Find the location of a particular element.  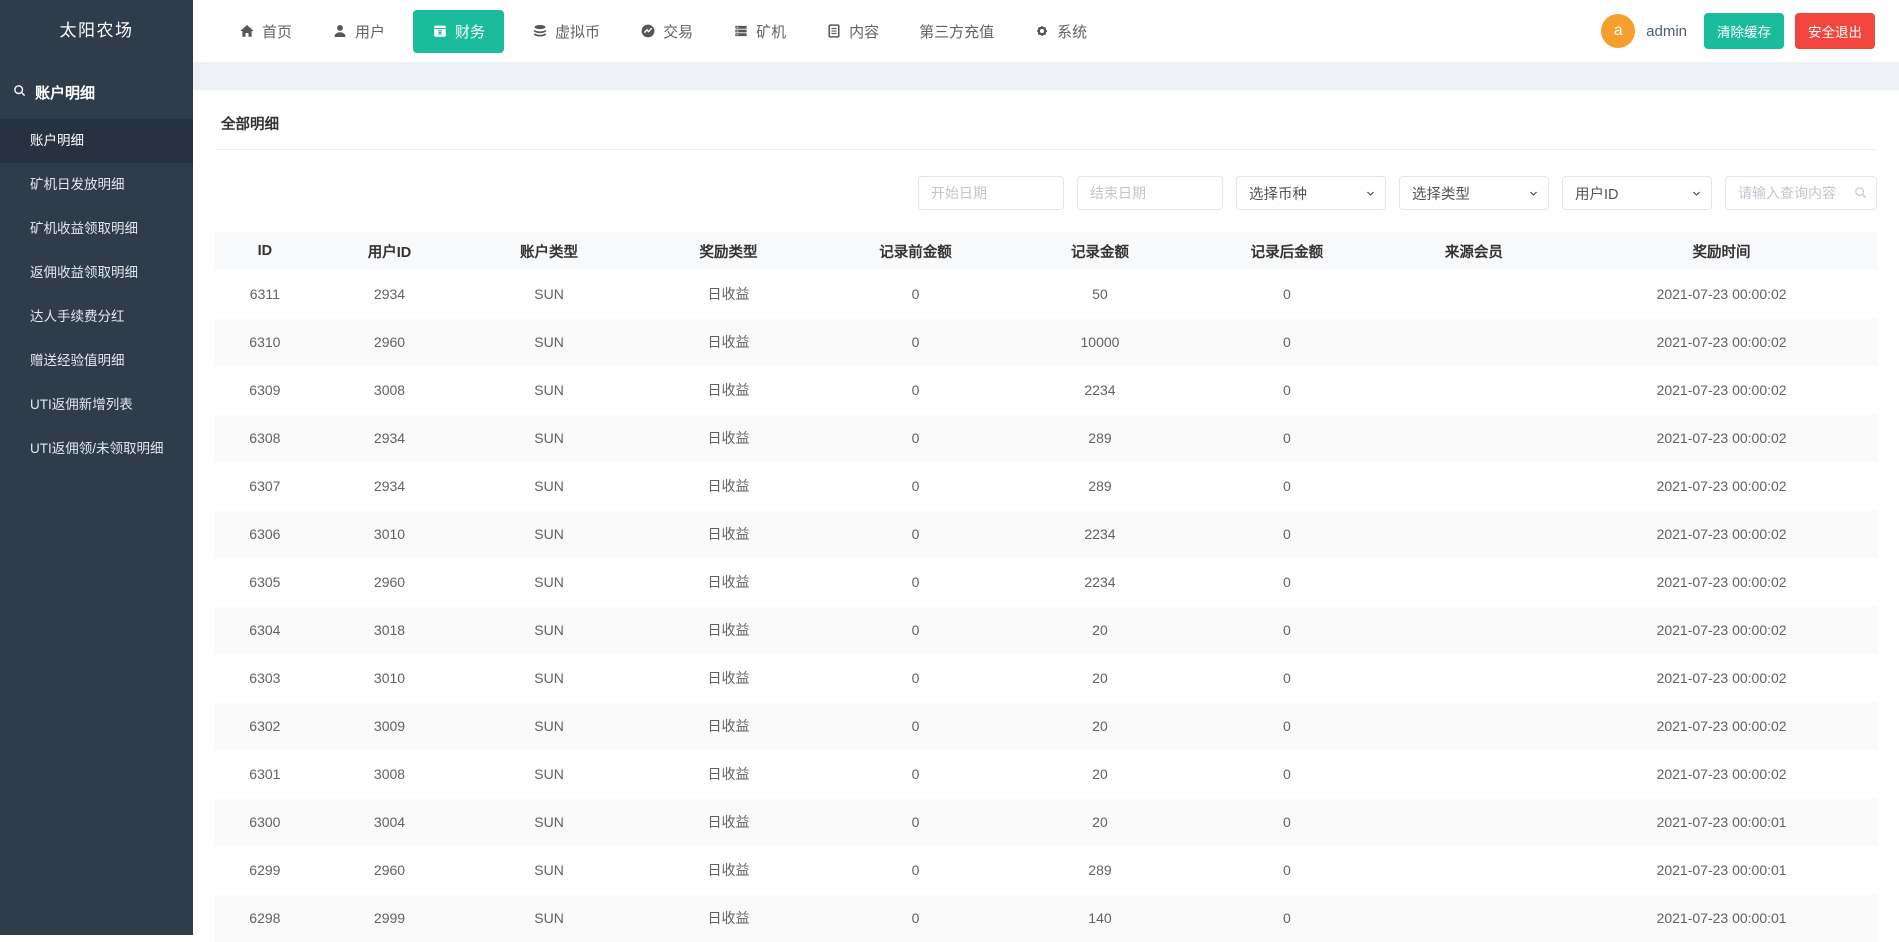

table-cell: 50 is located at coordinates (1100, 294).